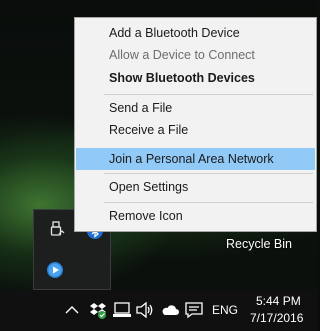  What do you see at coordinates (195, 130) in the screenshot?
I see `menu-item-receive-file: Receive a File` at bounding box center [195, 130].